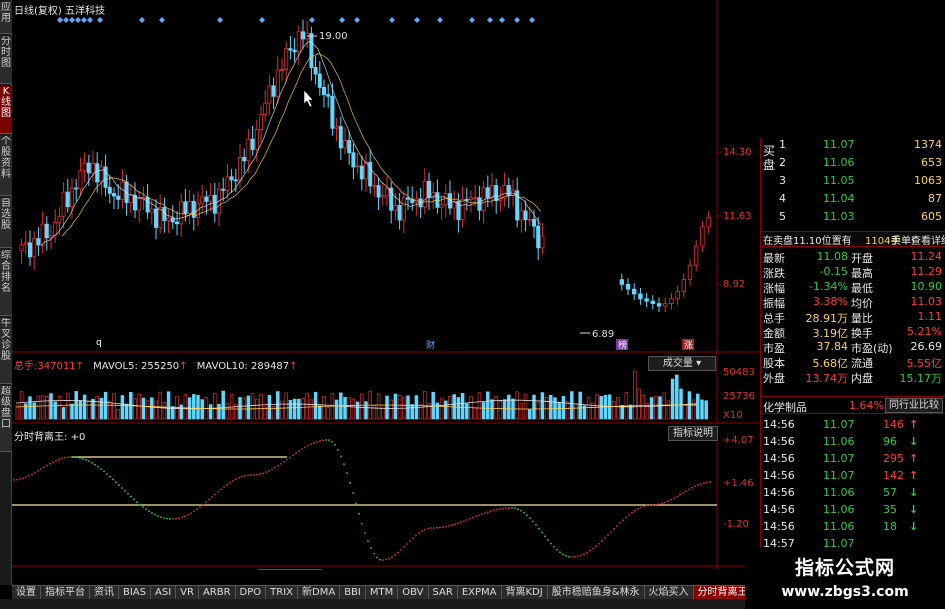 The height and width of the screenshot is (609, 945). I want to click on tab-indicator: ARBR, so click(217, 592).